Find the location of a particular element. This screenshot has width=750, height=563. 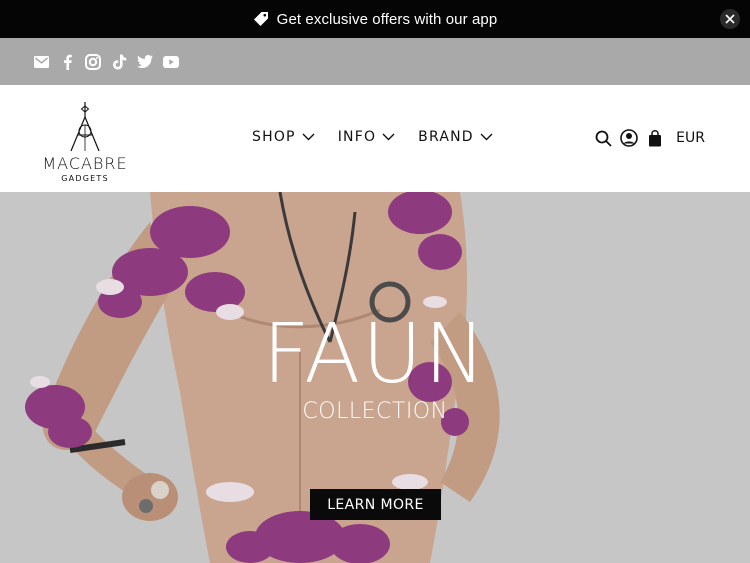

youtube-icon is located at coordinates (171, 62).